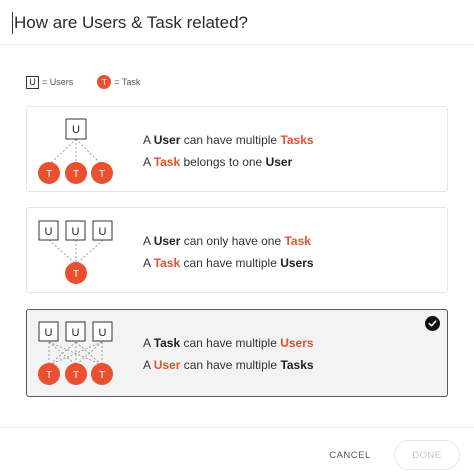 The height and width of the screenshot is (476, 474). What do you see at coordinates (232, 241) in the screenshot?
I see `text-segment: can only have one` at bounding box center [232, 241].